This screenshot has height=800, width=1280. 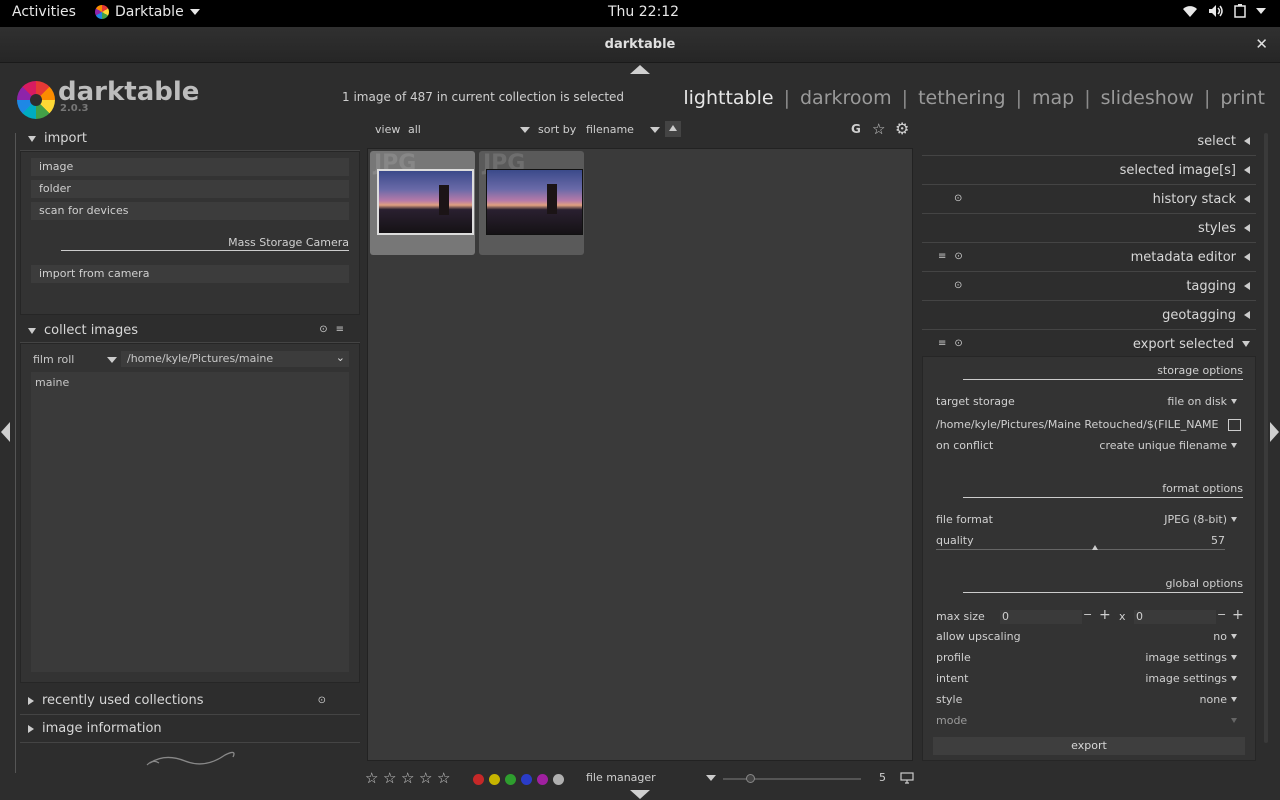 What do you see at coordinates (1086, 701) in the screenshot?
I see `style-select: style none` at bounding box center [1086, 701].